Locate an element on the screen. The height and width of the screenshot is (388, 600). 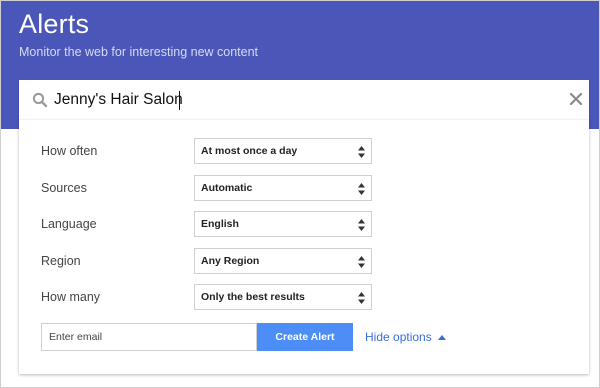
caret-up-icon is located at coordinates (441, 337).